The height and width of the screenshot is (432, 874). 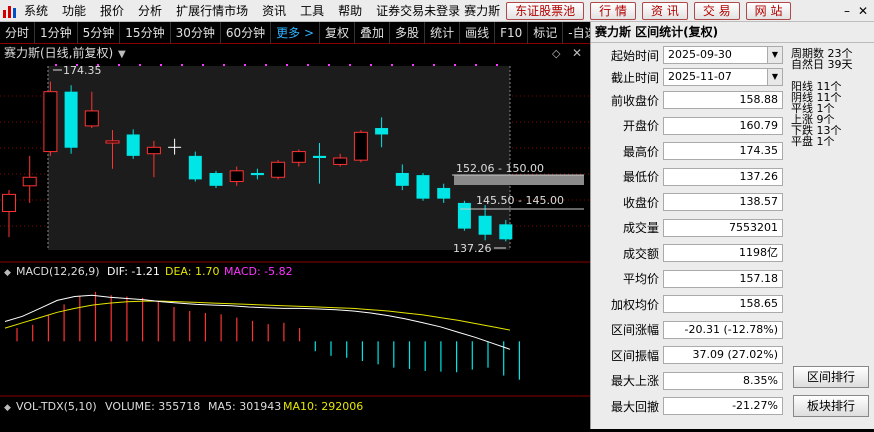 What do you see at coordinates (338, 32) in the screenshot?
I see `adjust-button: 复权` at bounding box center [338, 32].